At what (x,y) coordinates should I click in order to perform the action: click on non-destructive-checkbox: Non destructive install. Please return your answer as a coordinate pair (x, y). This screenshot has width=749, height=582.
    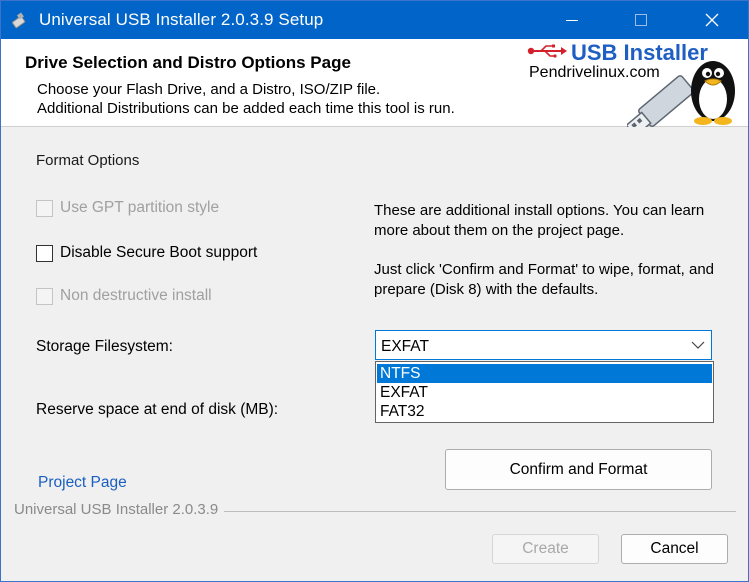
    Looking at the image, I should click on (124, 296).